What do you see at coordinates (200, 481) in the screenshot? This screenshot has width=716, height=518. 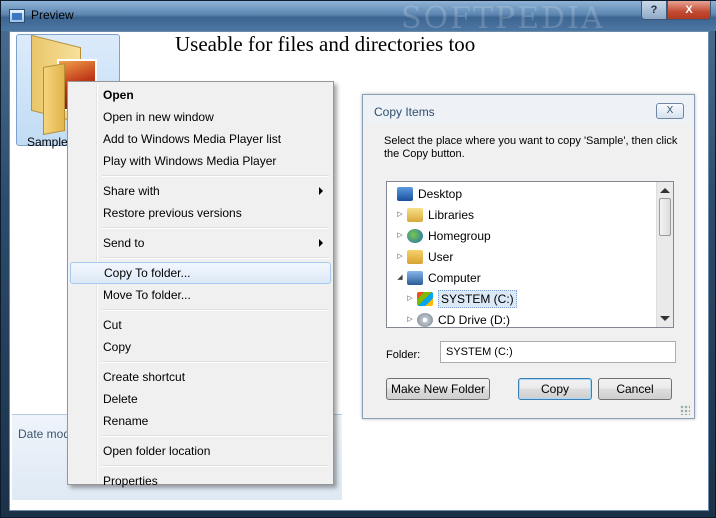 I see `menu-item-properties: Properties` at bounding box center [200, 481].